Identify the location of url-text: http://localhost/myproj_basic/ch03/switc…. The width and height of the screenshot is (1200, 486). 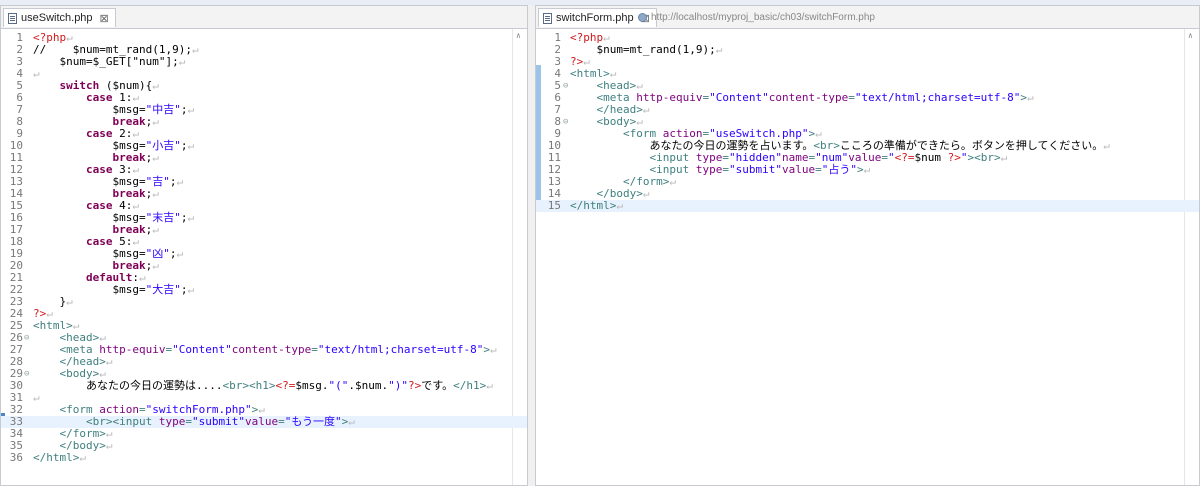
(763, 17).